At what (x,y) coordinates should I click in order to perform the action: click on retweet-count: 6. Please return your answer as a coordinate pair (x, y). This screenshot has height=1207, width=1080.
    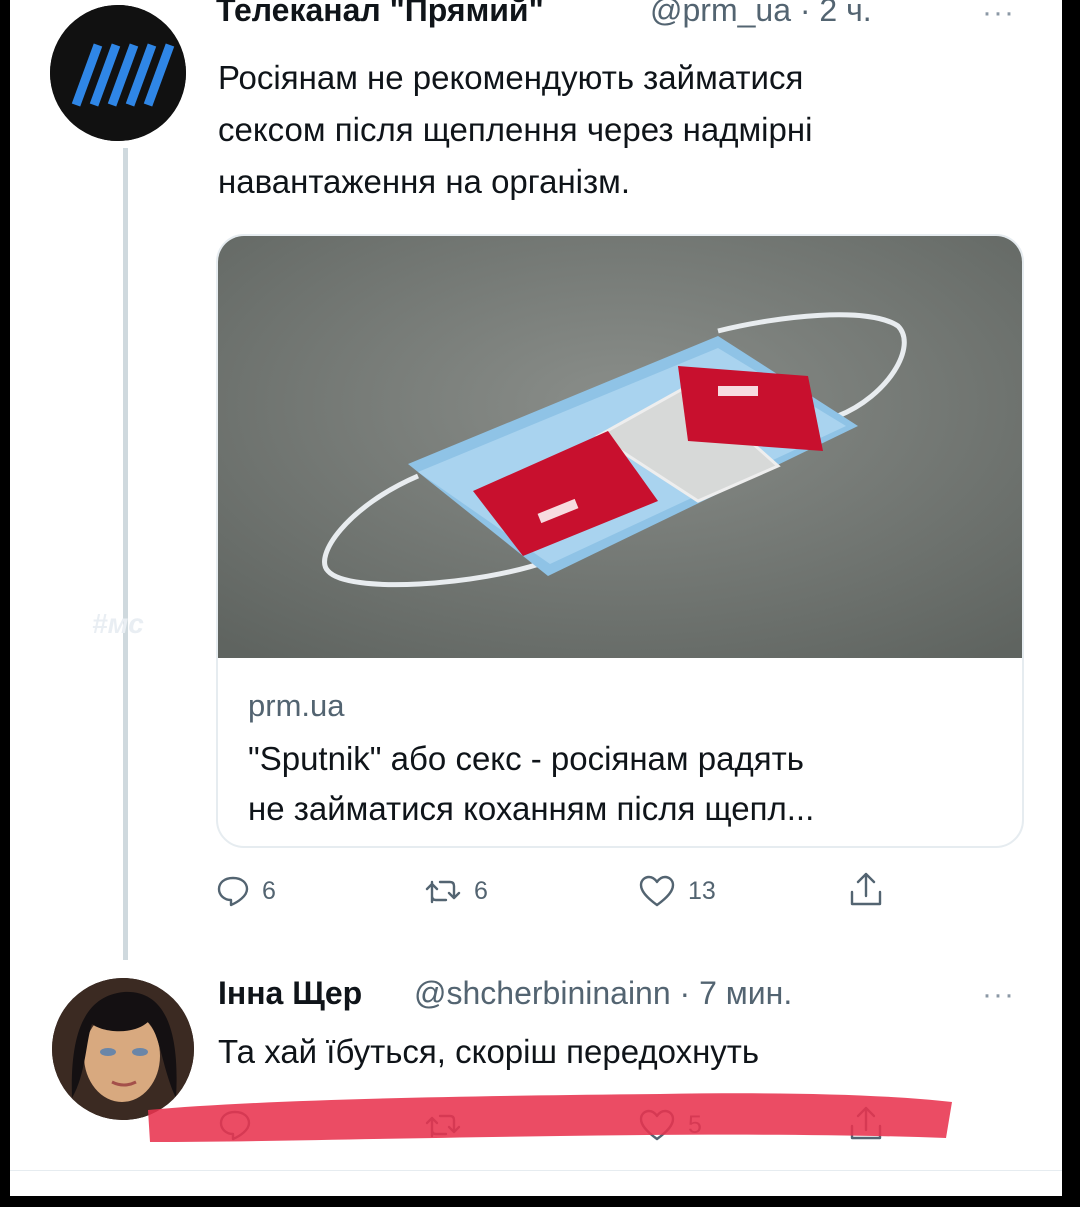
    Looking at the image, I should click on (481, 890).